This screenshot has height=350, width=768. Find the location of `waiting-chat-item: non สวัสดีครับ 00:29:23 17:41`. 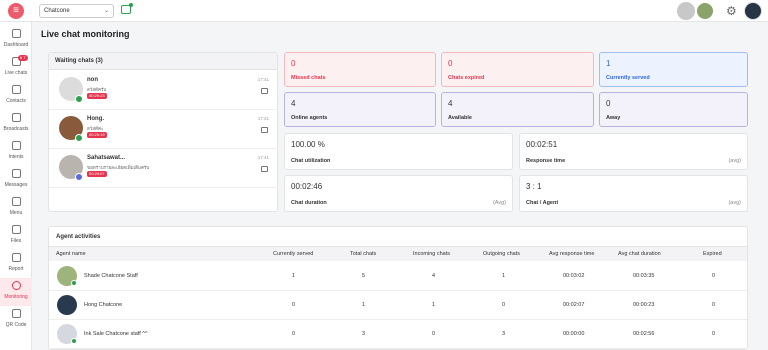

waiting-chat-item: non สวัสดีครับ 00:29:23 17:41 is located at coordinates (164, 90).